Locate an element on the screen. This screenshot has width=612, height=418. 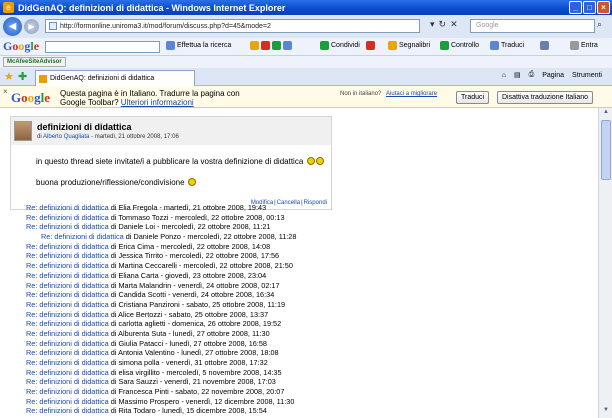
minimize-button: _ is located at coordinates (575, 7).